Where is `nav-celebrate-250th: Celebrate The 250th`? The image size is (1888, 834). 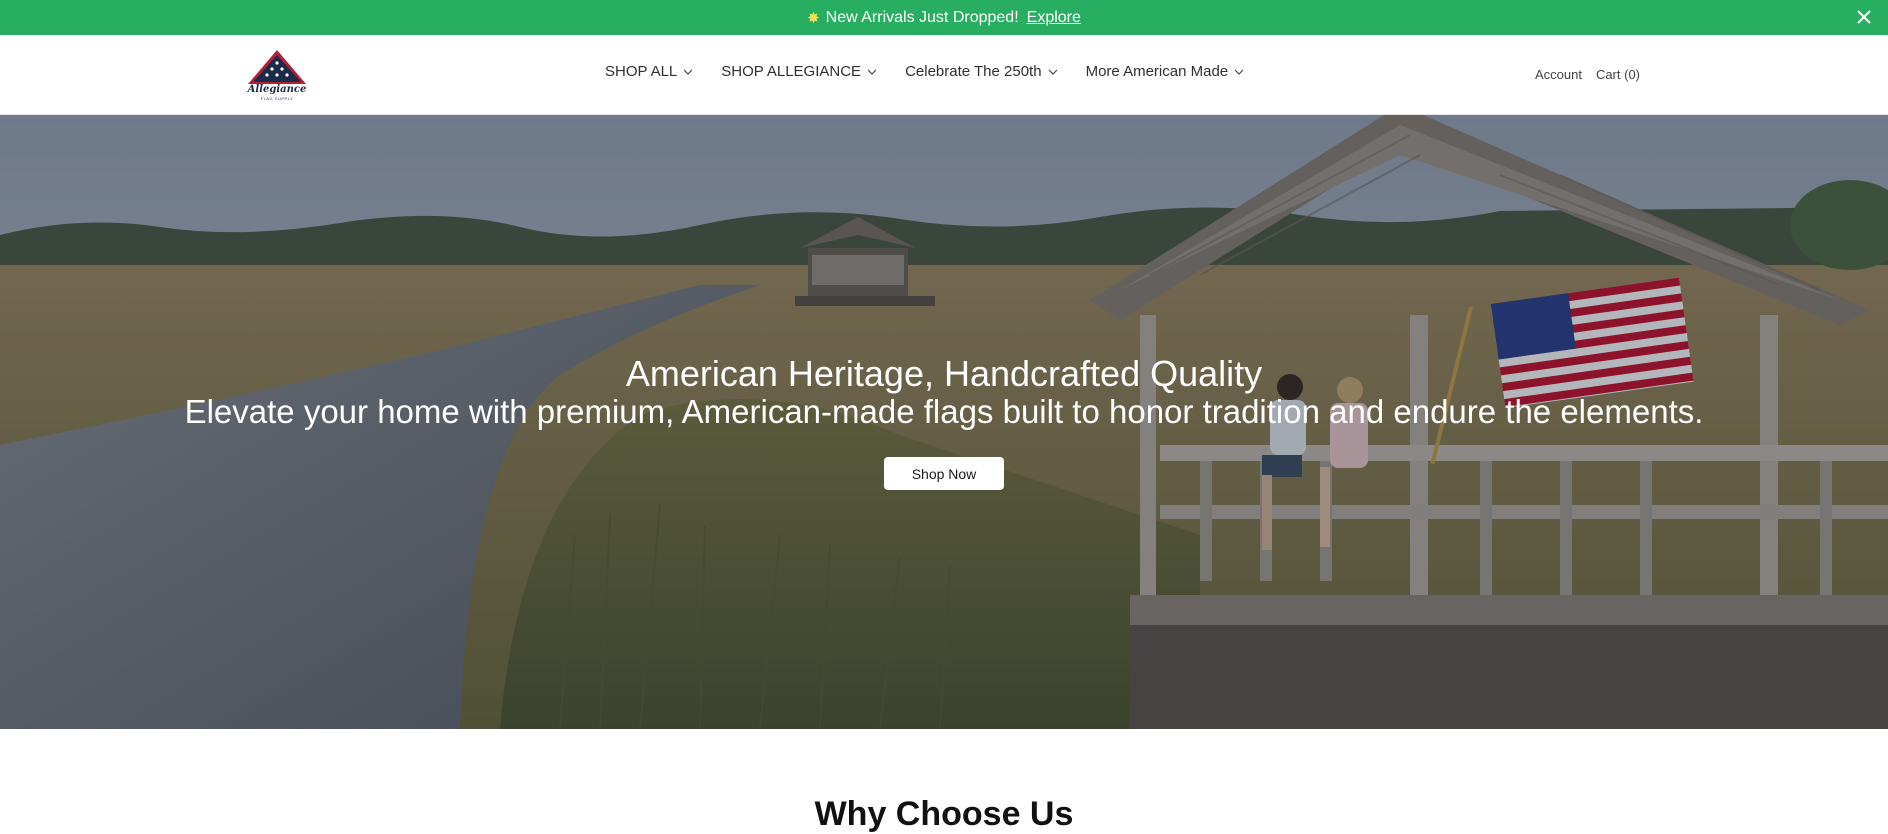 nav-celebrate-250th: Celebrate The 250th is located at coordinates (981, 71).